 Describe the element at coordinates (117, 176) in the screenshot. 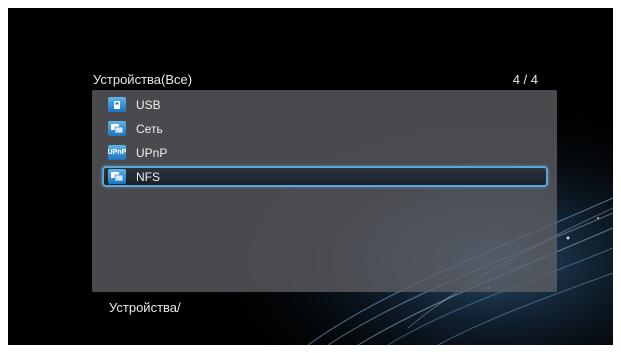

I see `nfs-computer-icon` at that location.